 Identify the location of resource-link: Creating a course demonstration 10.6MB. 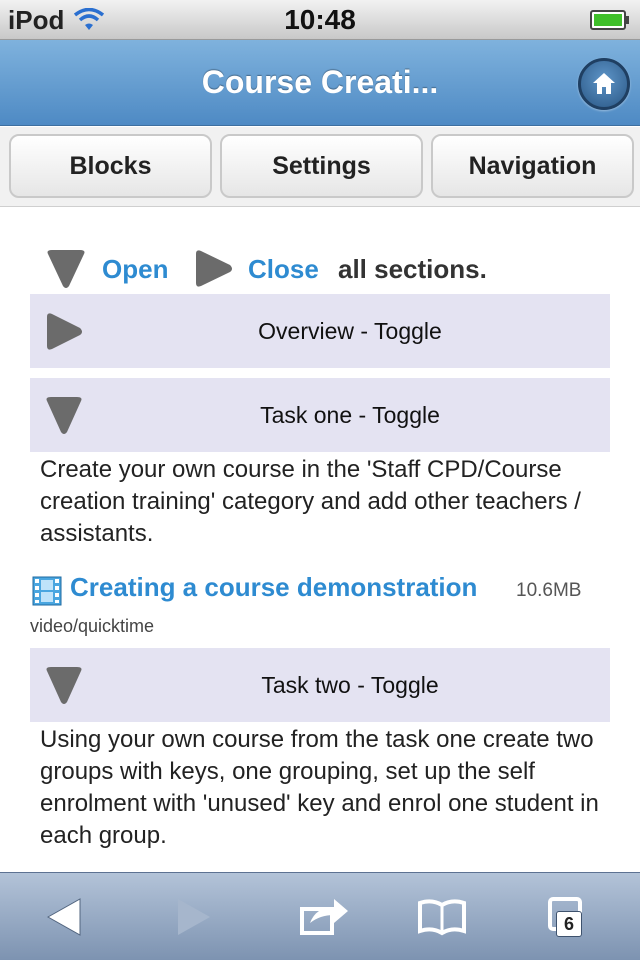
(332, 590).